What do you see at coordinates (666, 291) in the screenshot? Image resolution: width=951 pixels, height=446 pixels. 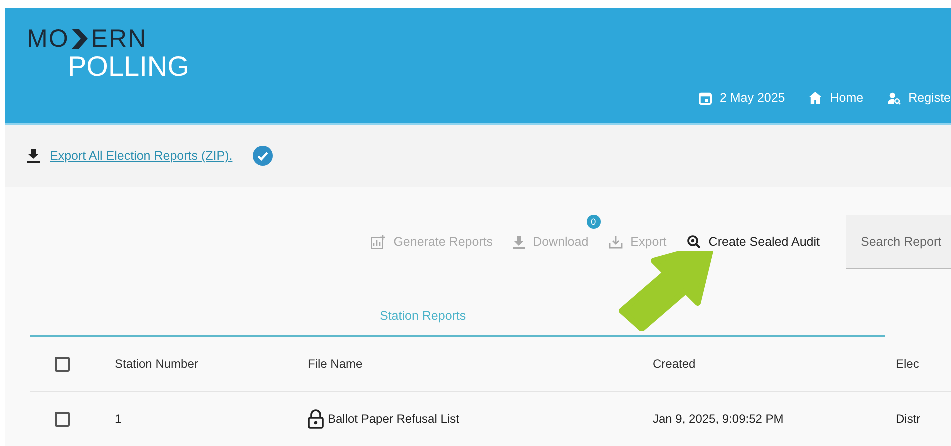 I see `callout-arrow-icon` at bounding box center [666, 291].